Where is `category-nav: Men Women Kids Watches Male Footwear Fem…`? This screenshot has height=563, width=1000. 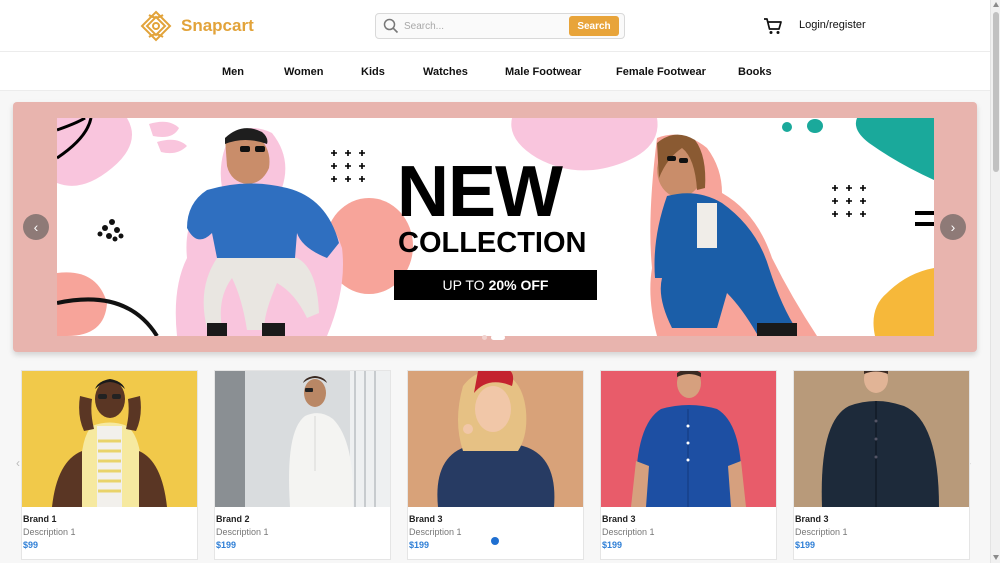
category-nav: Men Women Kids Watches Male Footwear Fem… is located at coordinates (495, 71).